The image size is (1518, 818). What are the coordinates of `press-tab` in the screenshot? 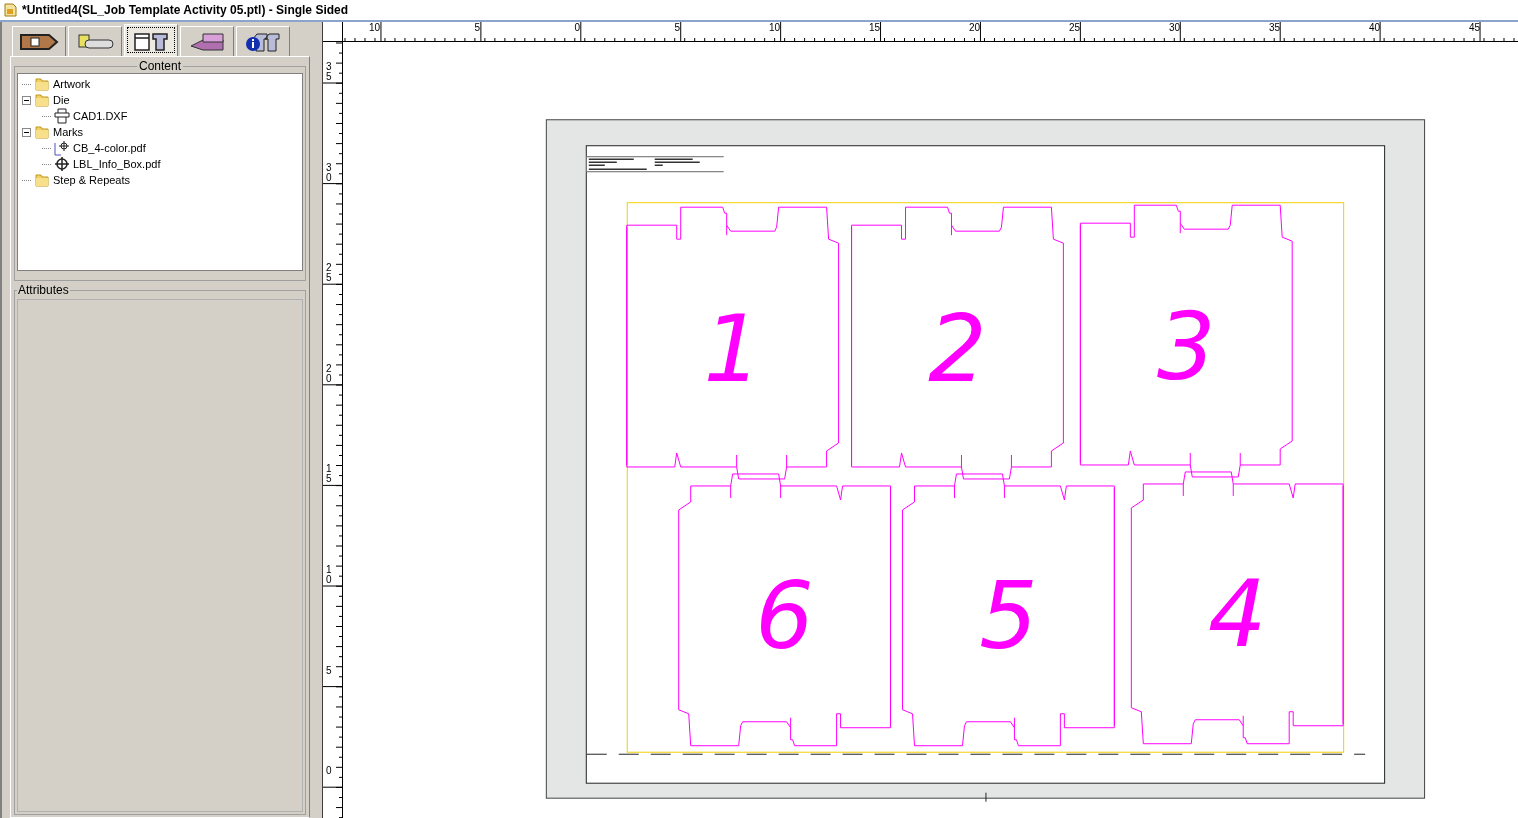 It's located at (95, 41).